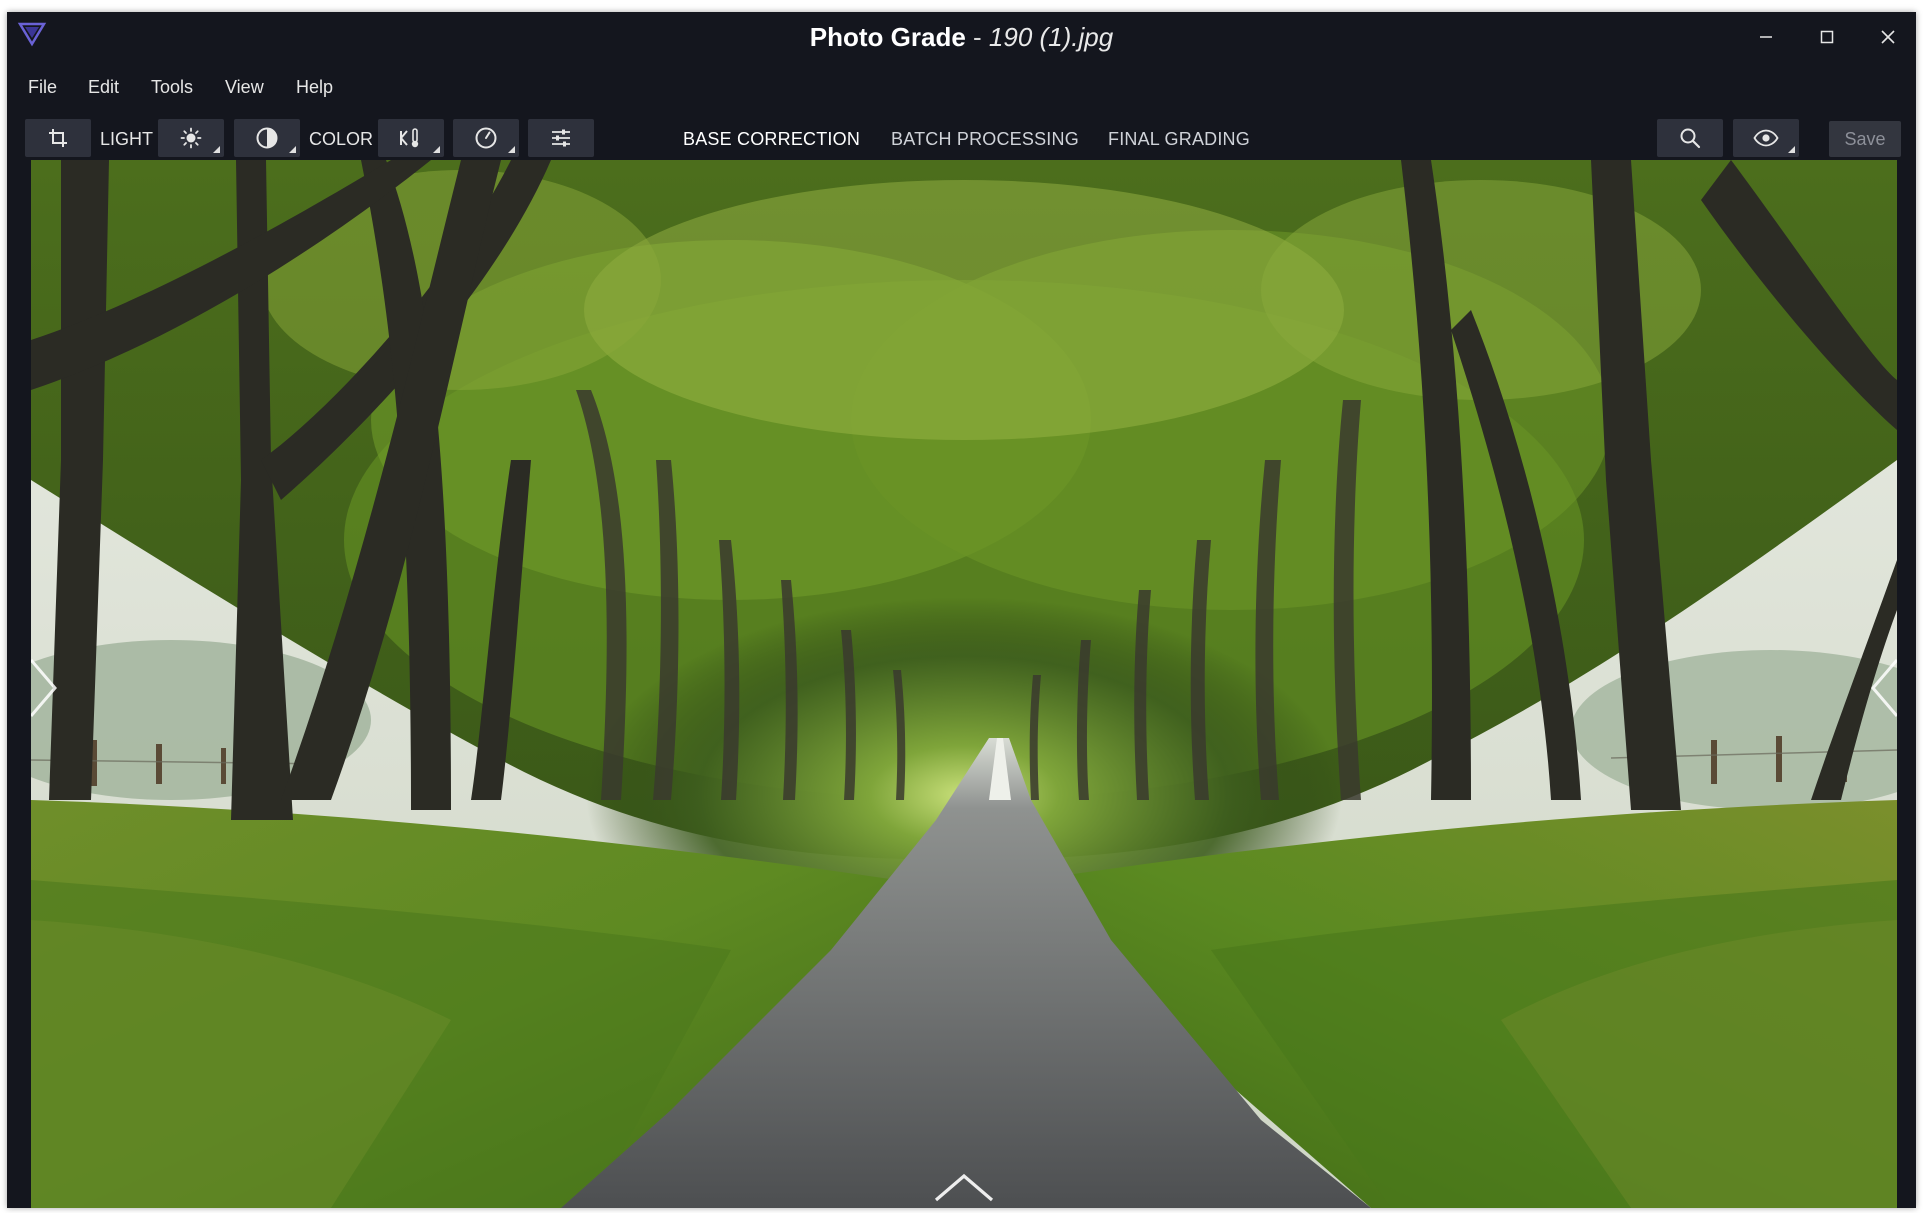  I want to click on adjust-button, so click(561, 138).